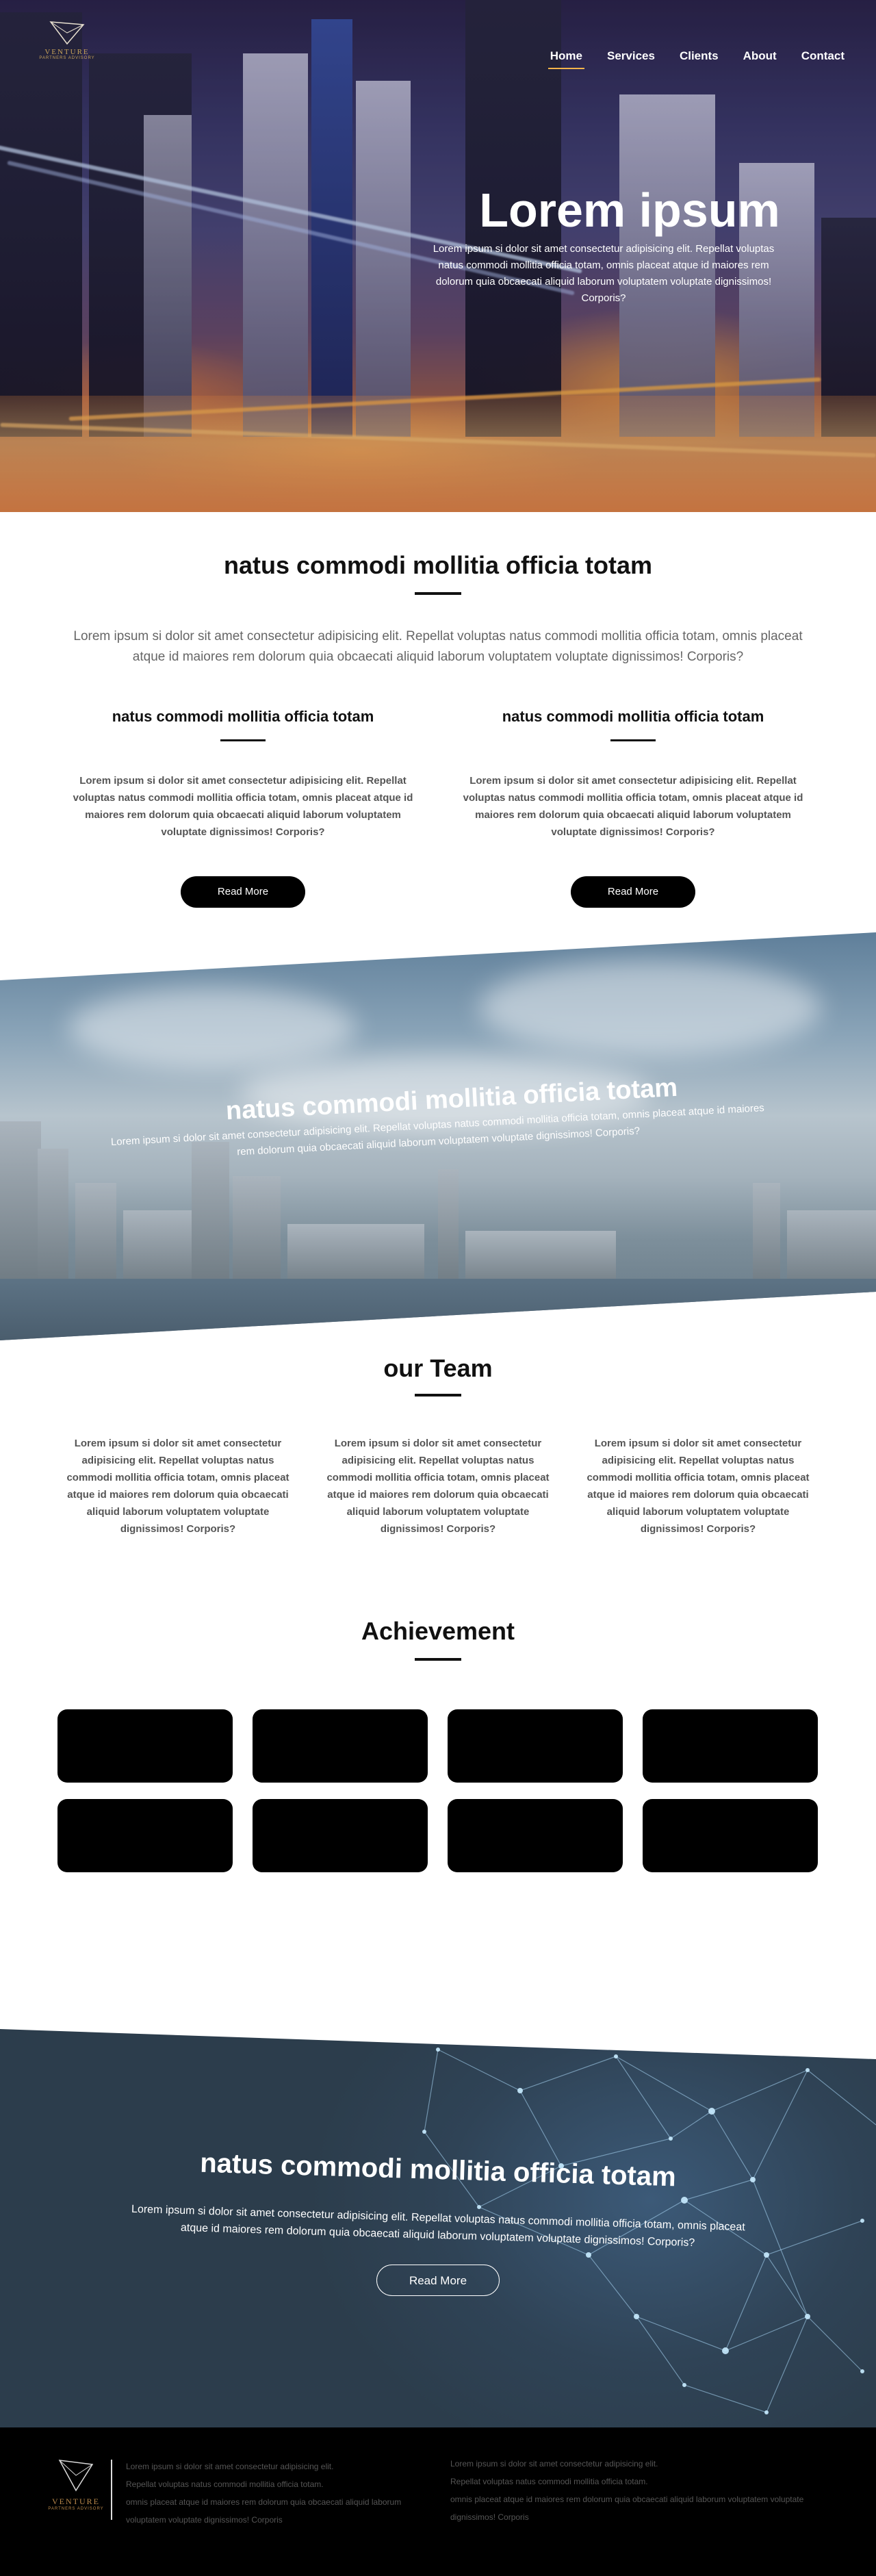 The image size is (876, 2576). Describe the element at coordinates (489, 2517) in the screenshot. I see `footer-col2-line: dignissimos! Corporis` at that location.